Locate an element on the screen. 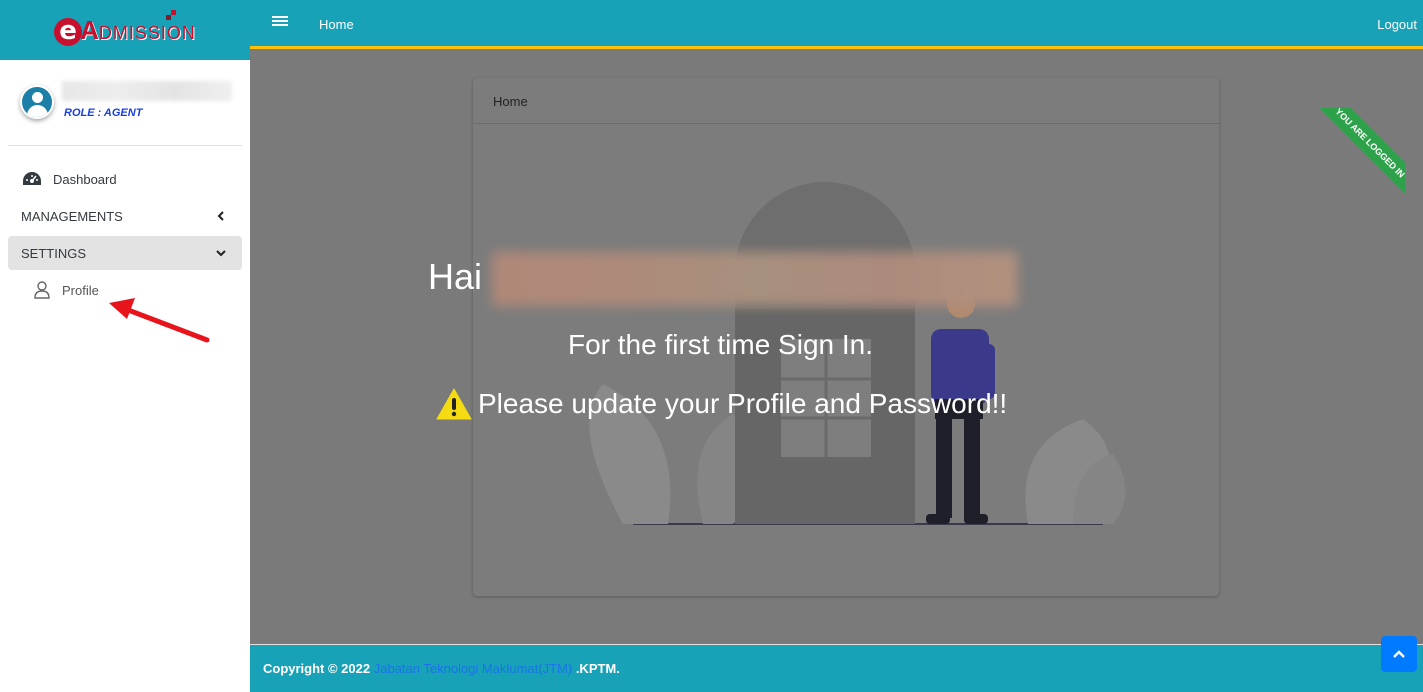 The width and height of the screenshot is (1423, 692). footer-suffix: .KPTM. is located at coordinates (597, 668).